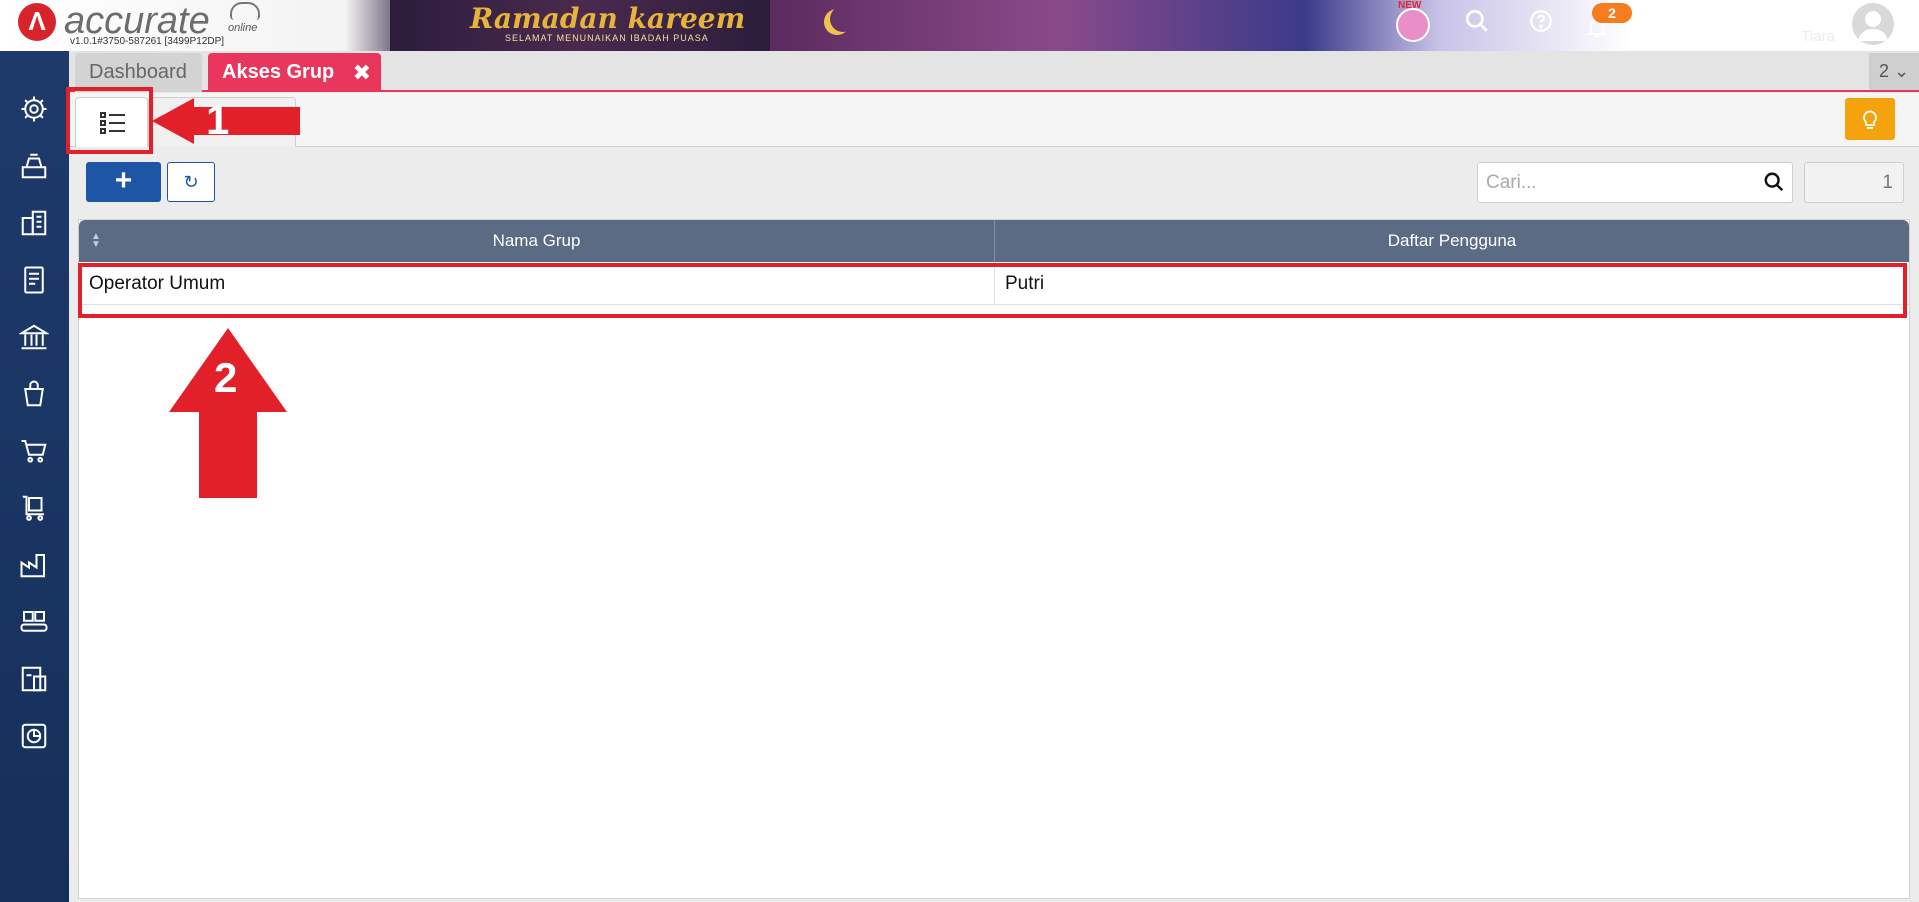 This screenshot has width=1919, height=902. I want to click on page-number-field: 1, so click(1854, 182).